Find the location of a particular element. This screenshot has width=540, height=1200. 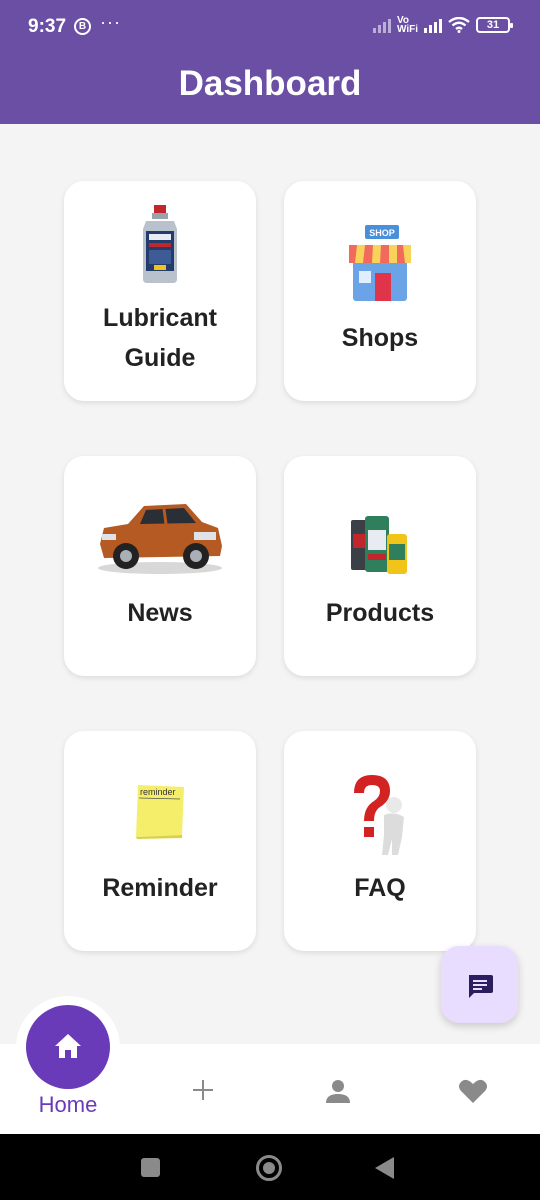

recents-icon is located at coordinates (150, 1167).